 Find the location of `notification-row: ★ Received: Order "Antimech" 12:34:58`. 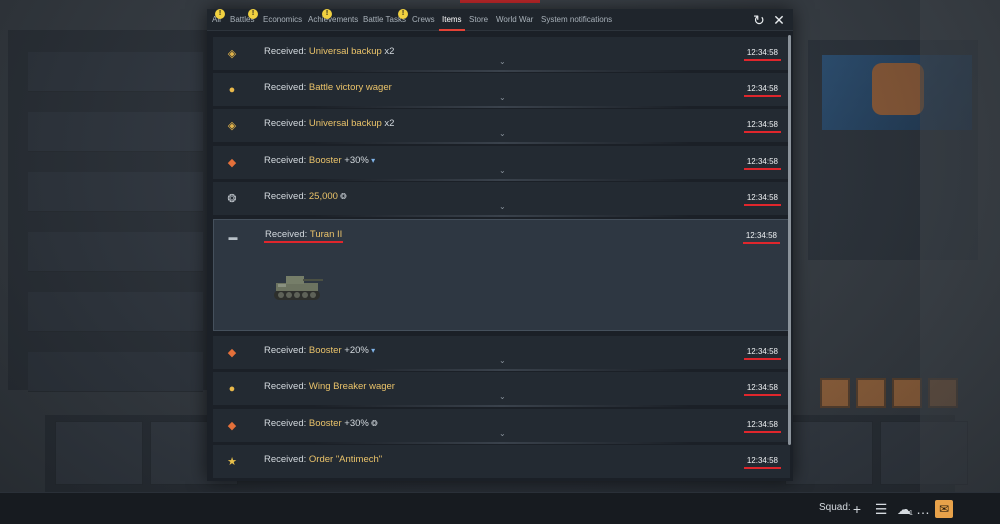

notification-row: ★ Received: Order "Antimech" 12:34:58 is located at coordinates (501, 461).